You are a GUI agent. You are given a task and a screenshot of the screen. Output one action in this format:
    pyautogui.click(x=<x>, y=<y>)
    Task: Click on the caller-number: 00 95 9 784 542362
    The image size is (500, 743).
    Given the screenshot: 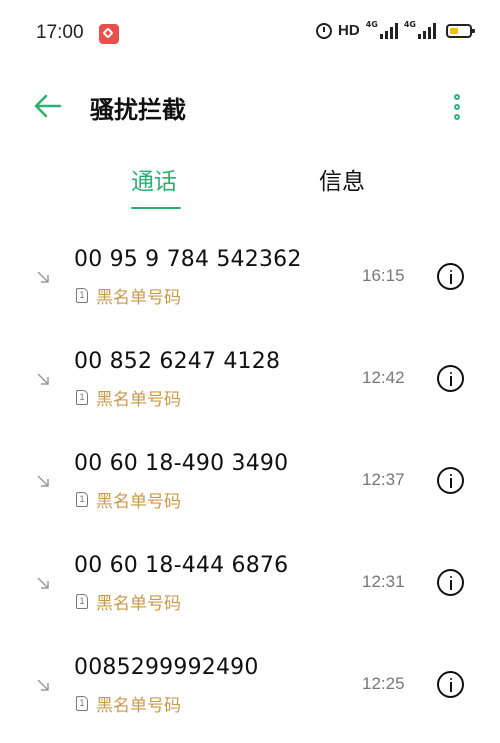 What is the action you would take?
    pyautogui.click(x=188, y=259)
    